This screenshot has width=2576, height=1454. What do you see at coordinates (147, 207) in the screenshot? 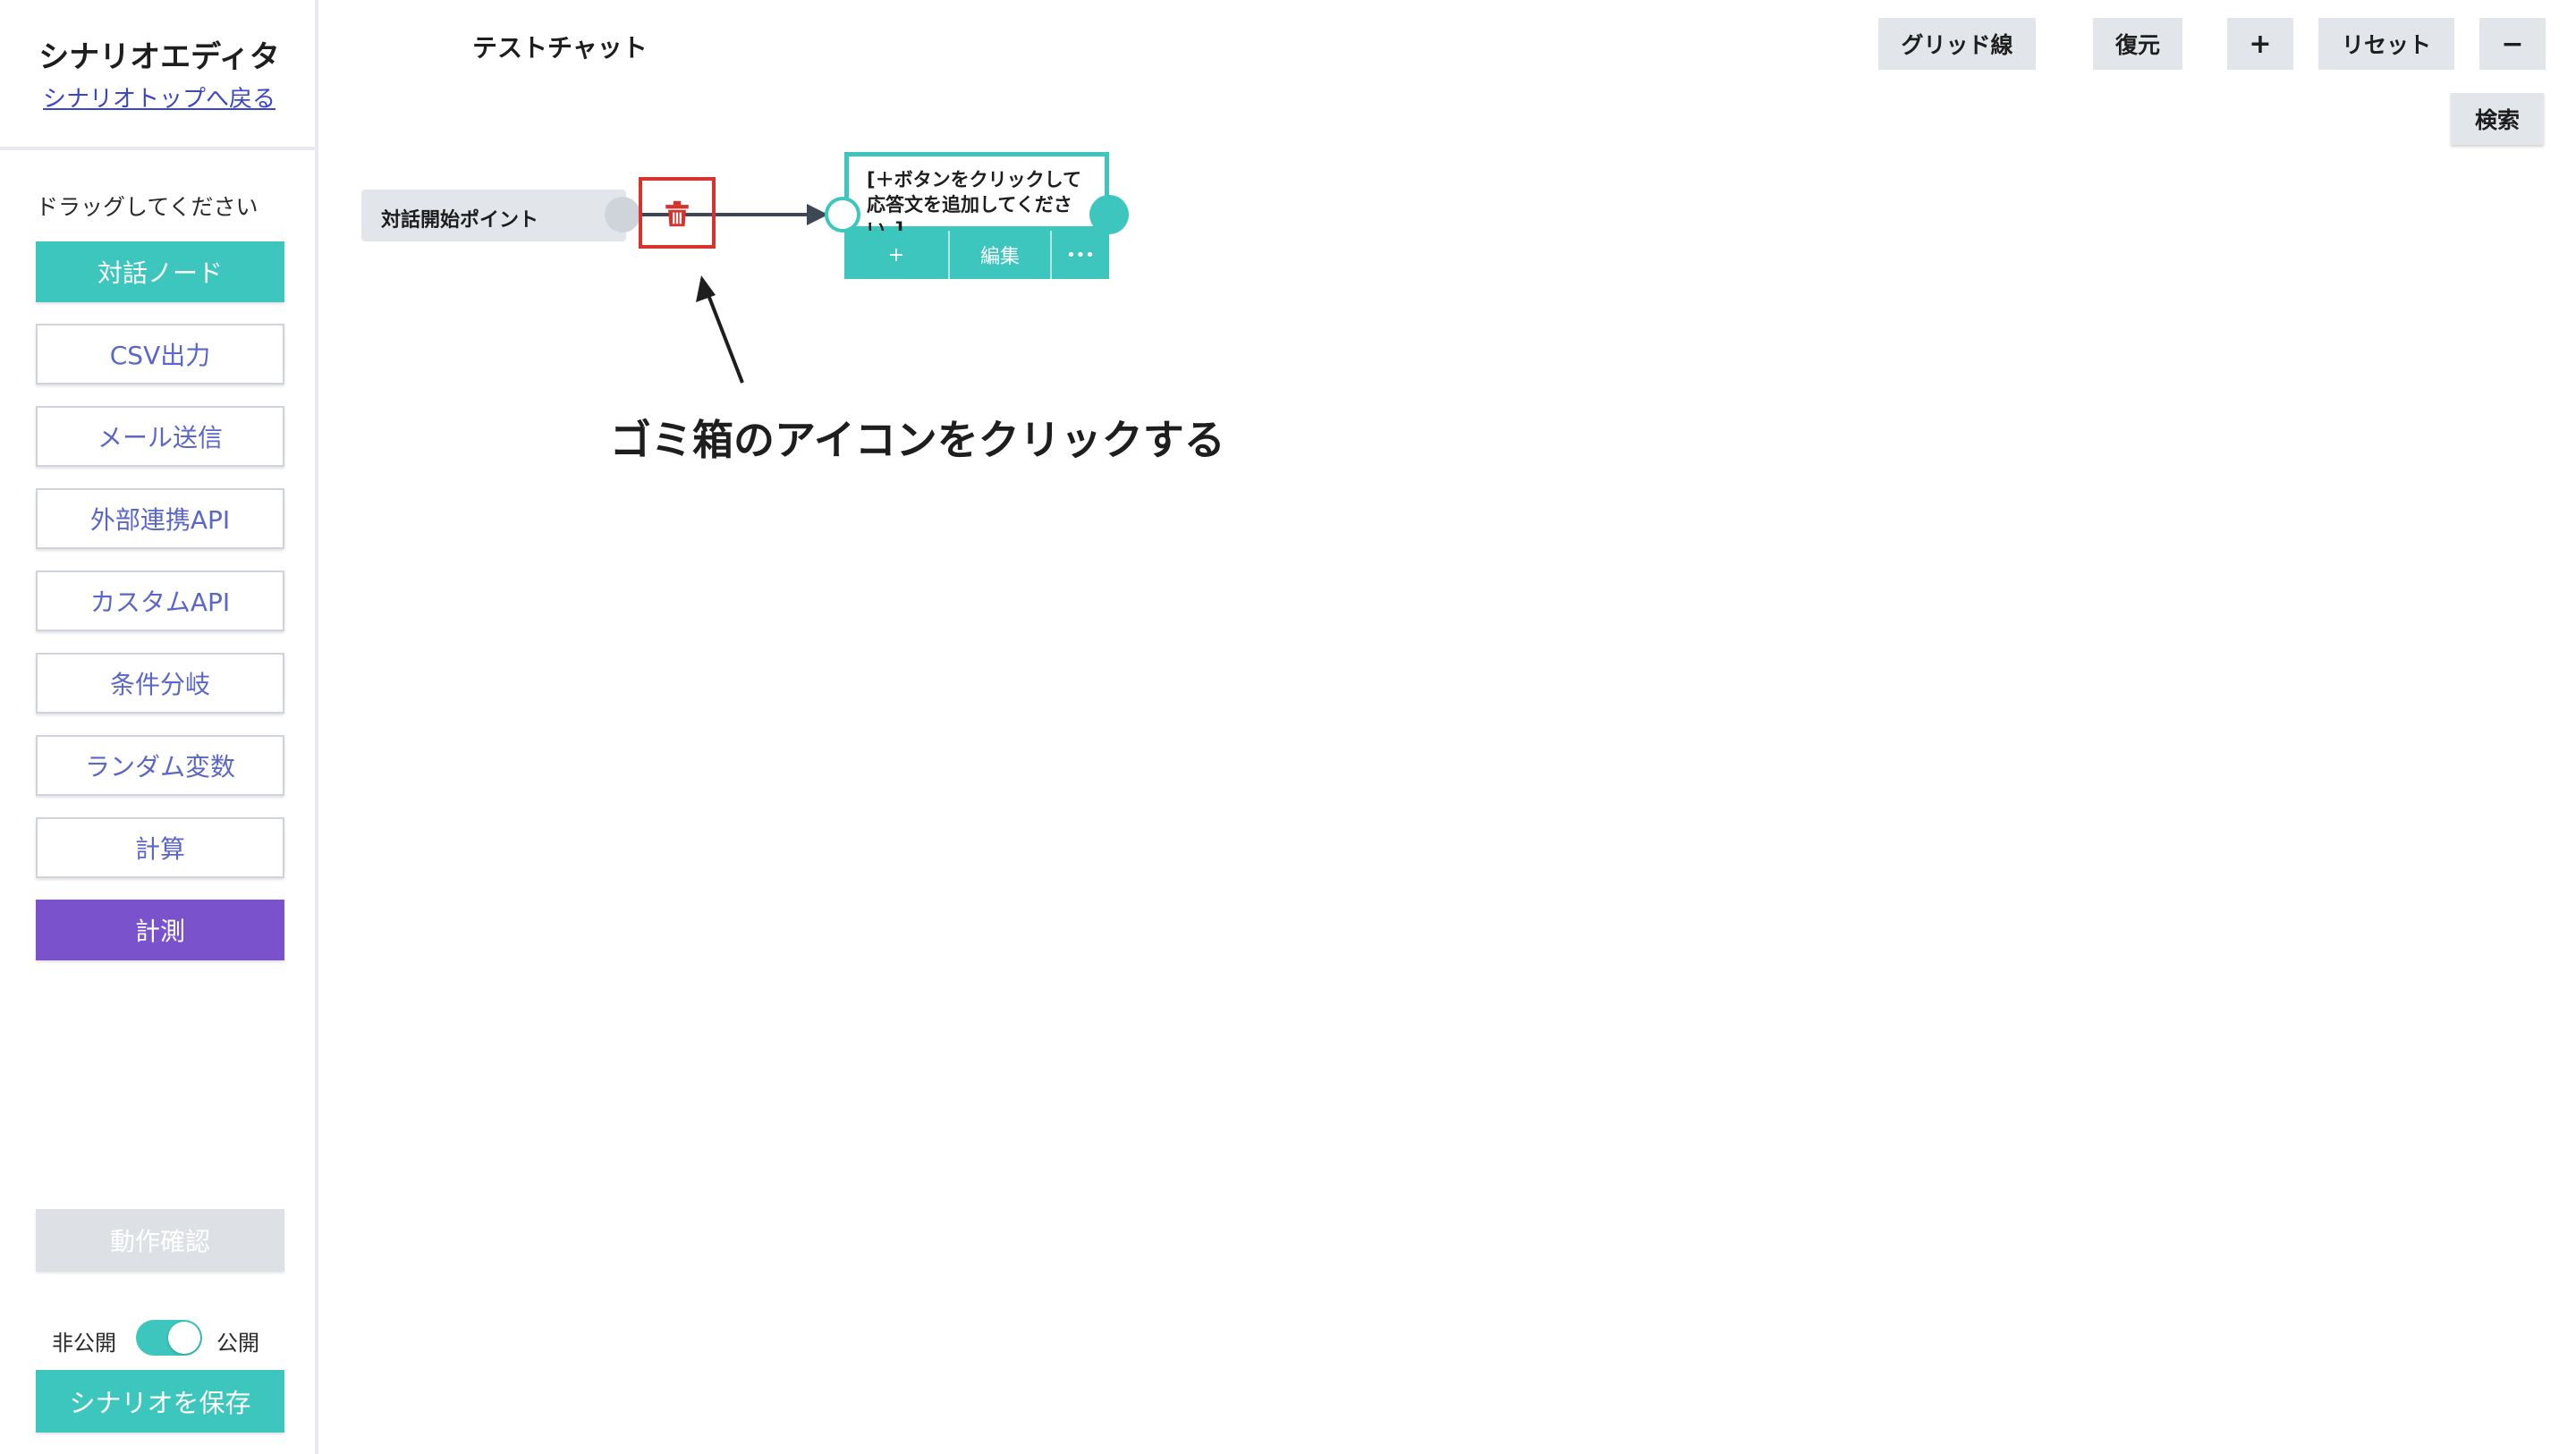
I see `drag-hint: ドラッグしてください` at bounding box center [147, 207].